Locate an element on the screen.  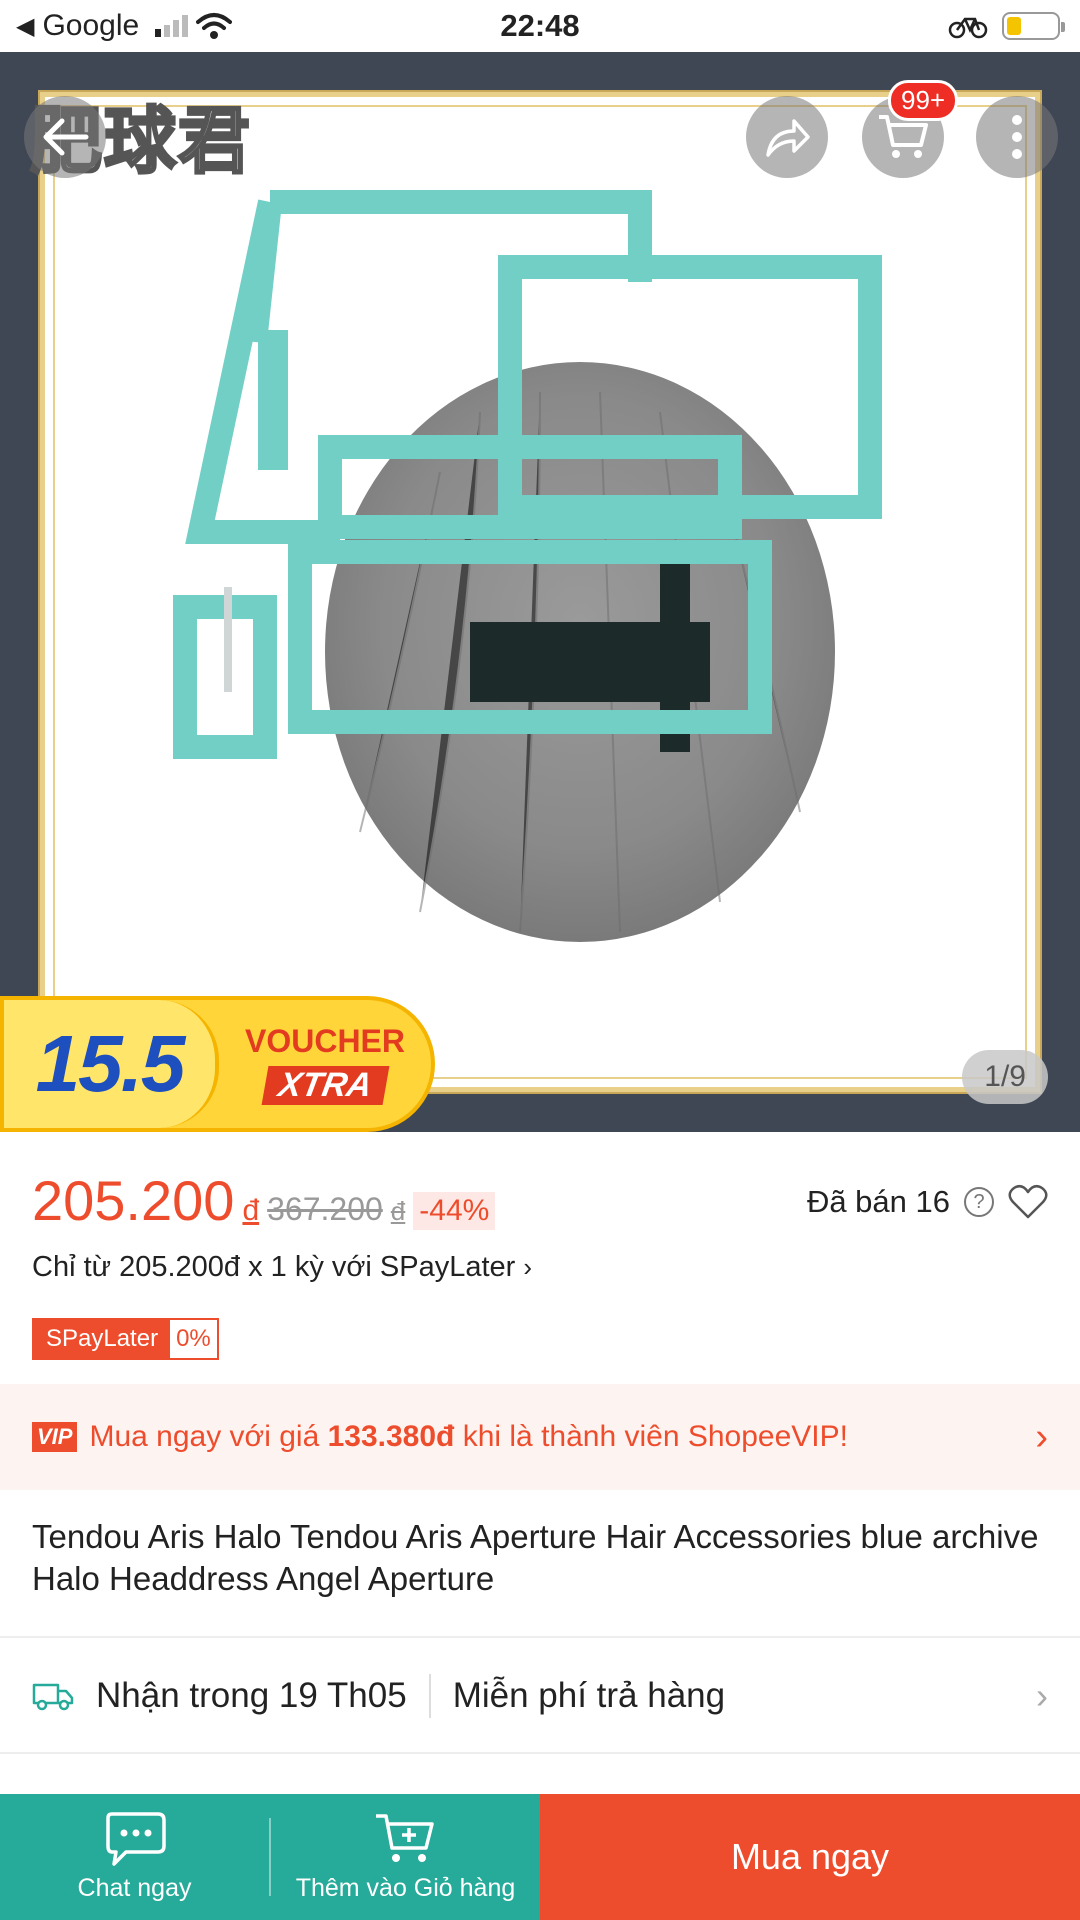
delivery-estimate: Nhận trong 19 Th05 is located at coordinates (251, 1695).